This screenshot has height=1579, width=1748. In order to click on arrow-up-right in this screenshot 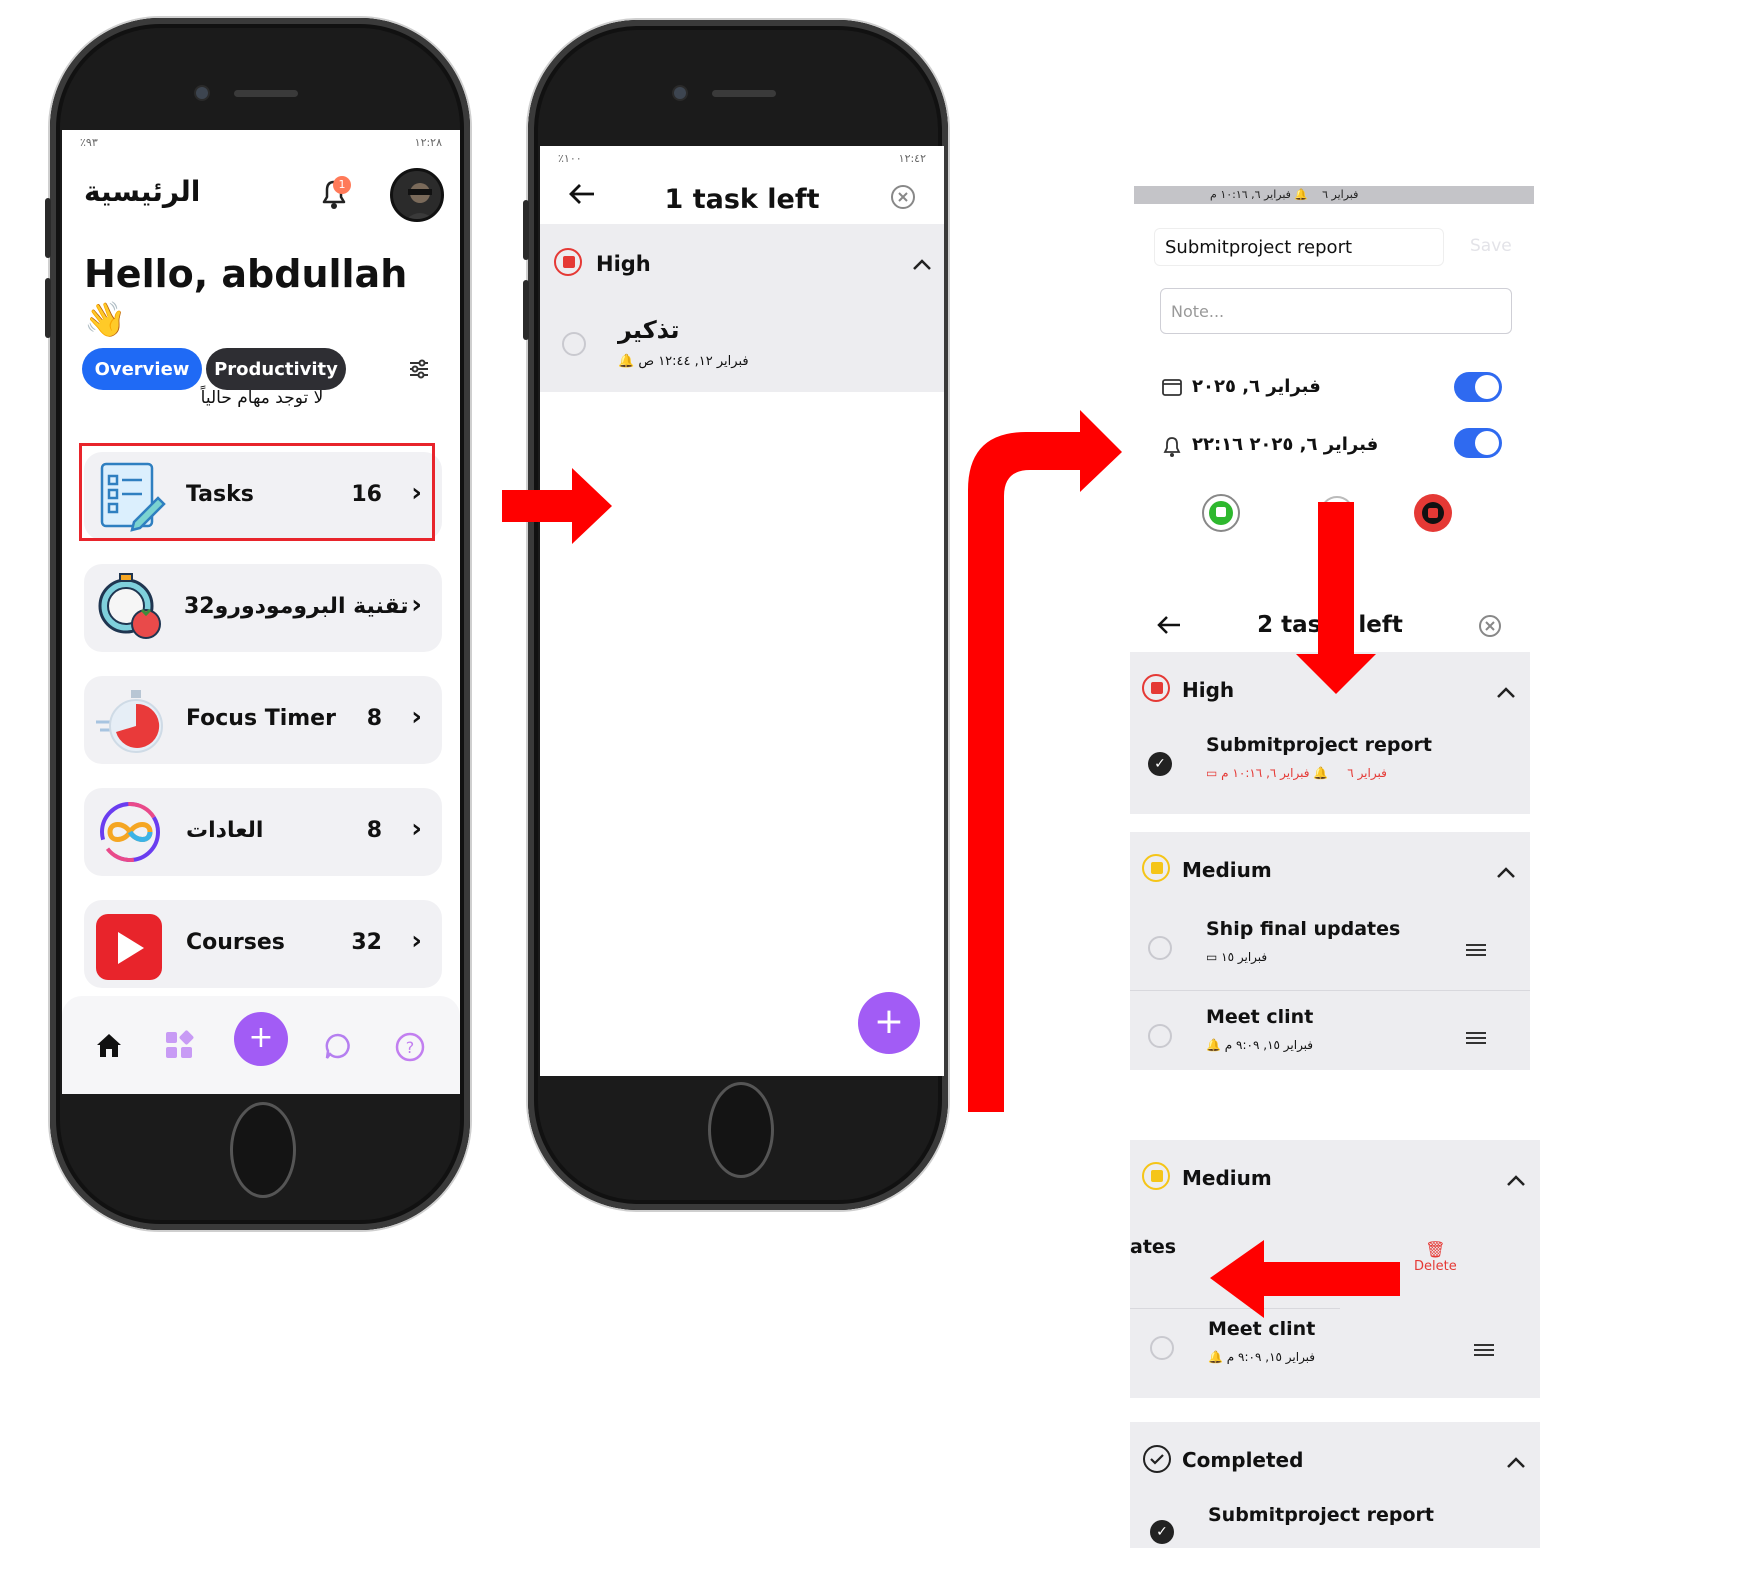, I will do `click(1045, 761)`.